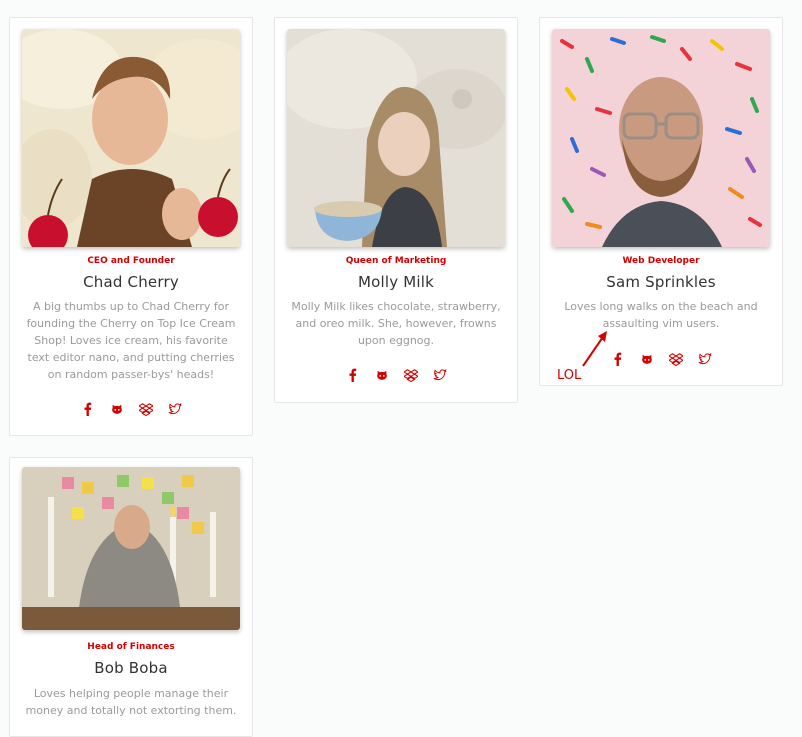  I want to click on member-name: Molly Milk, so click(396, 282).